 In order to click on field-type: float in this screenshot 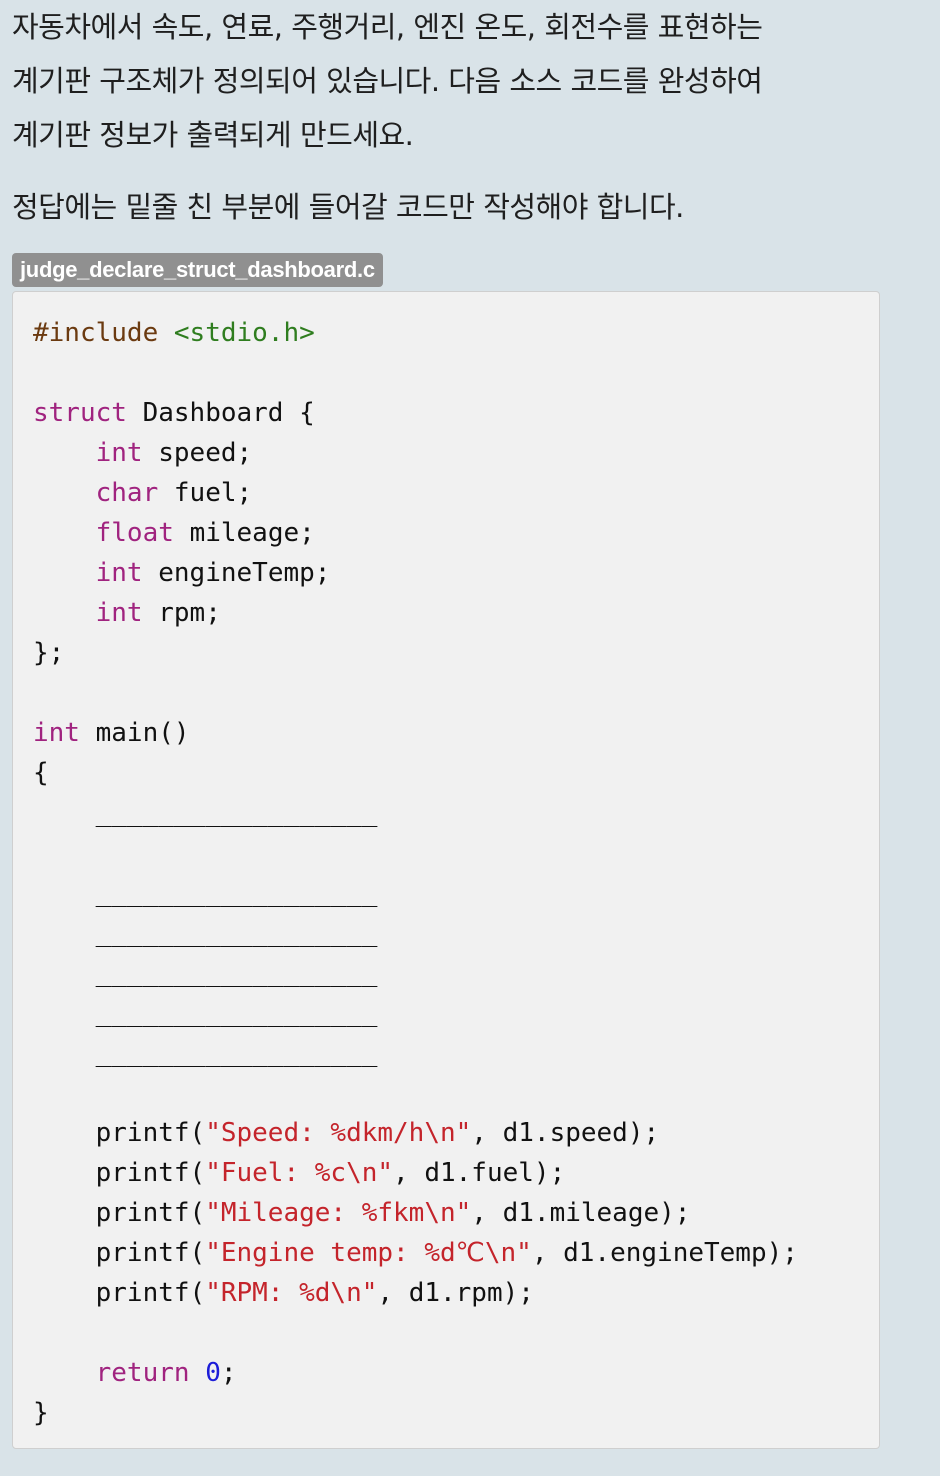, I will do `click(134, 533)`.